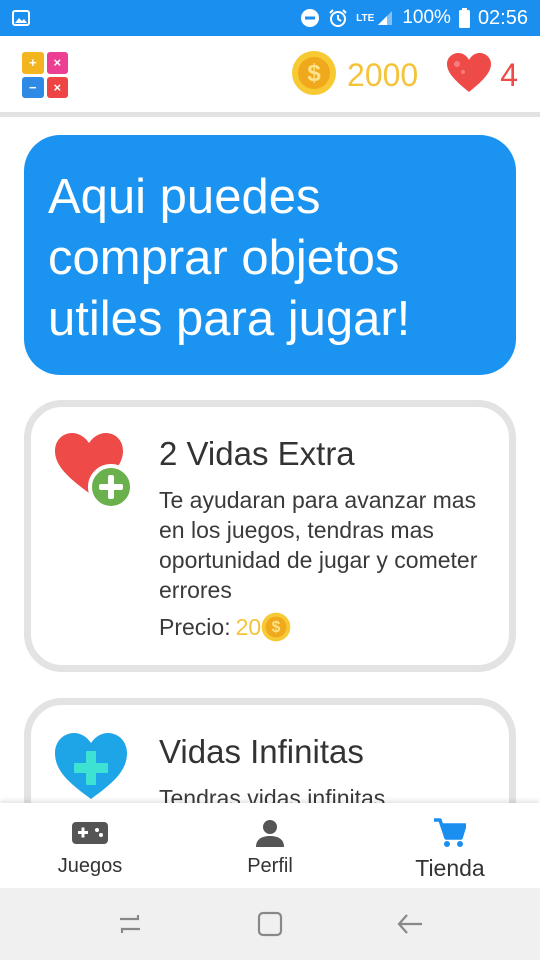 Image resolution: width=540 pixels, height=960 pixels. I want to click on blue-heart-plus-icon, so click(94, 767).